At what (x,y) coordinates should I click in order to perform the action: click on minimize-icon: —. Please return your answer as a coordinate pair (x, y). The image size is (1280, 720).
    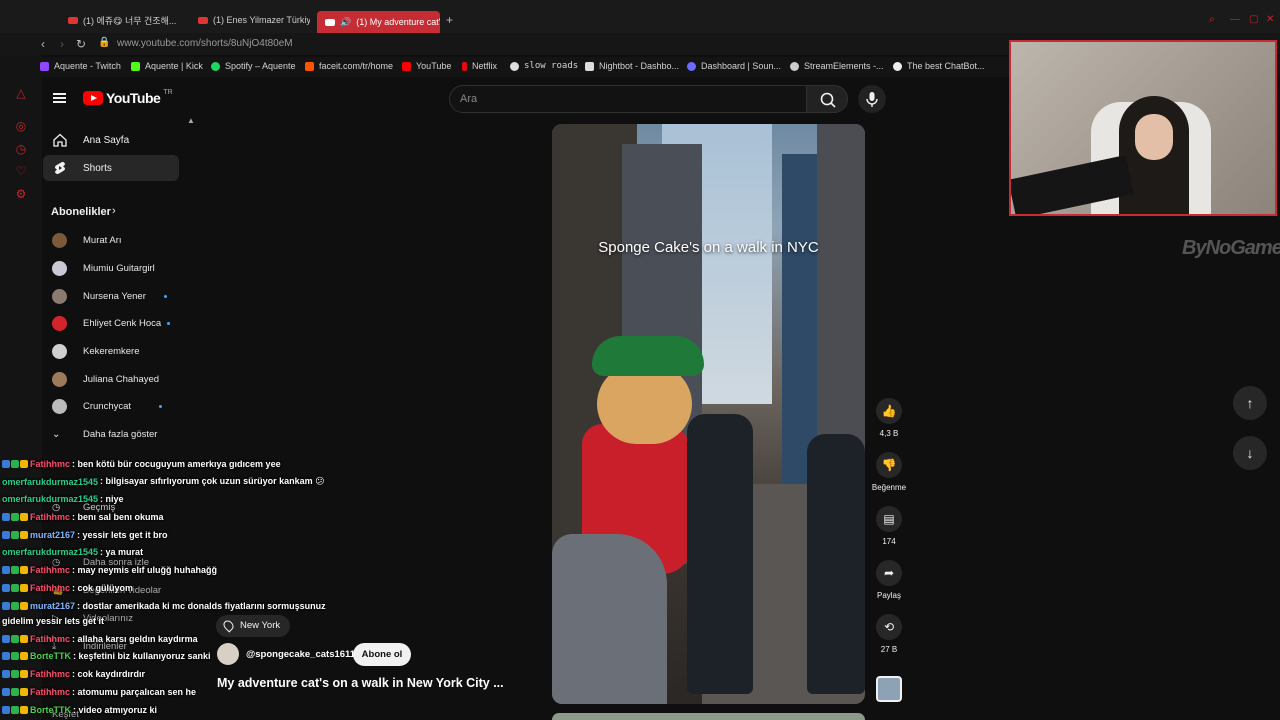
    Looking at the image, I should click on (1235, 19).